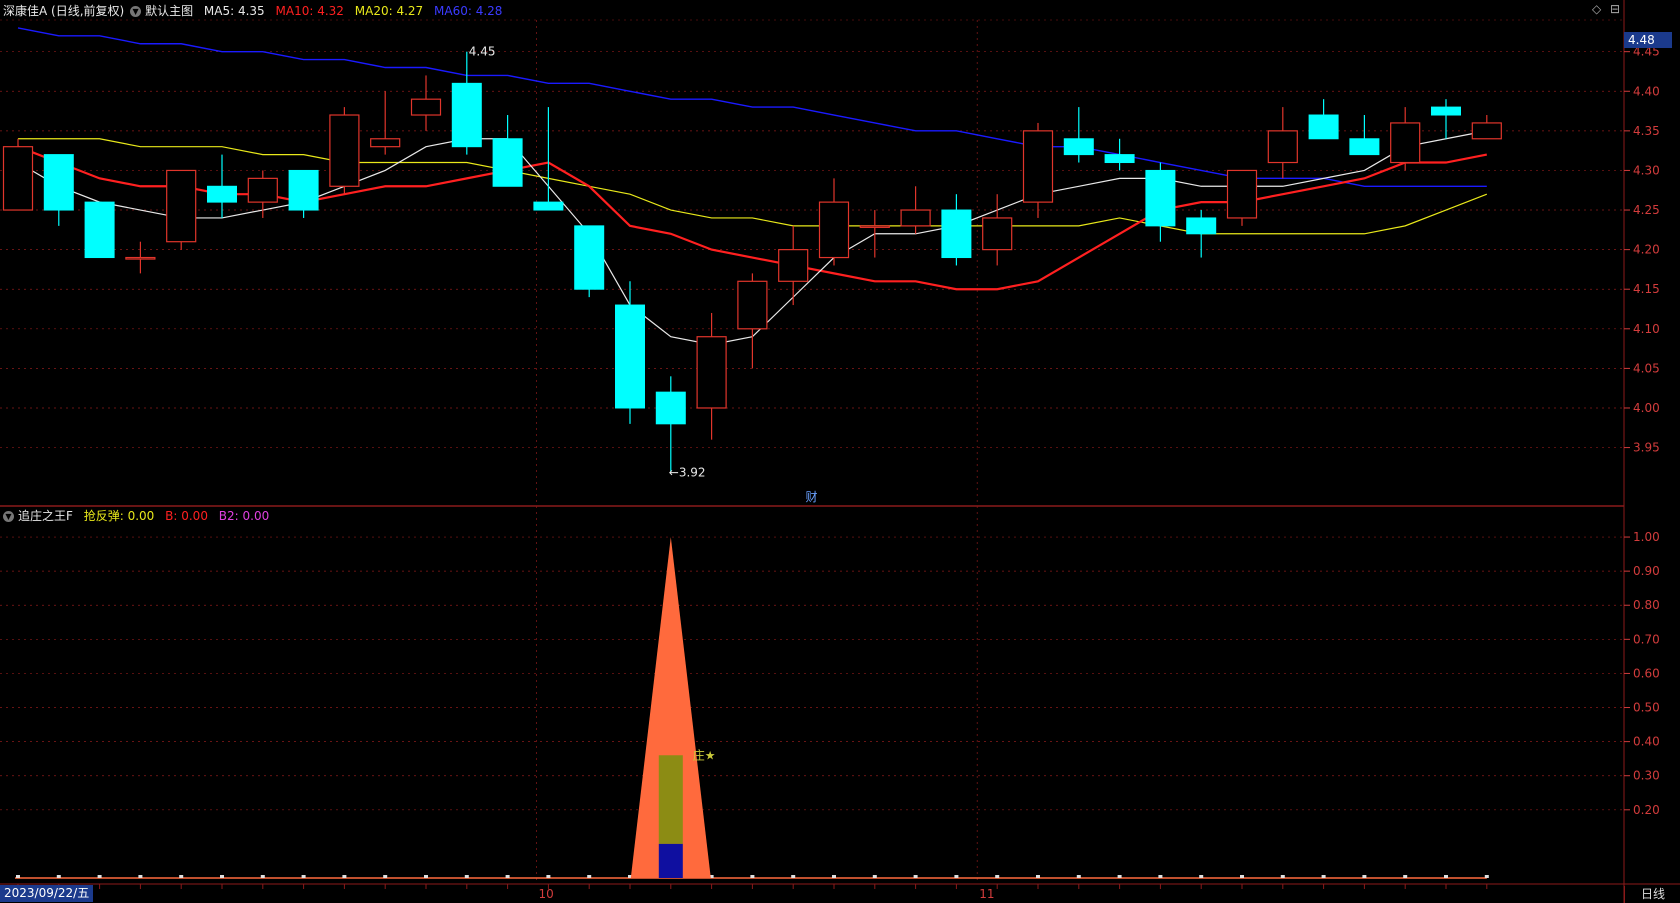 This screenshot has width=1680, height=903. Describe the element at coordinates (1615, 9) in the screenshot. I see `collapse-panel-icon: ⊟` at that location.